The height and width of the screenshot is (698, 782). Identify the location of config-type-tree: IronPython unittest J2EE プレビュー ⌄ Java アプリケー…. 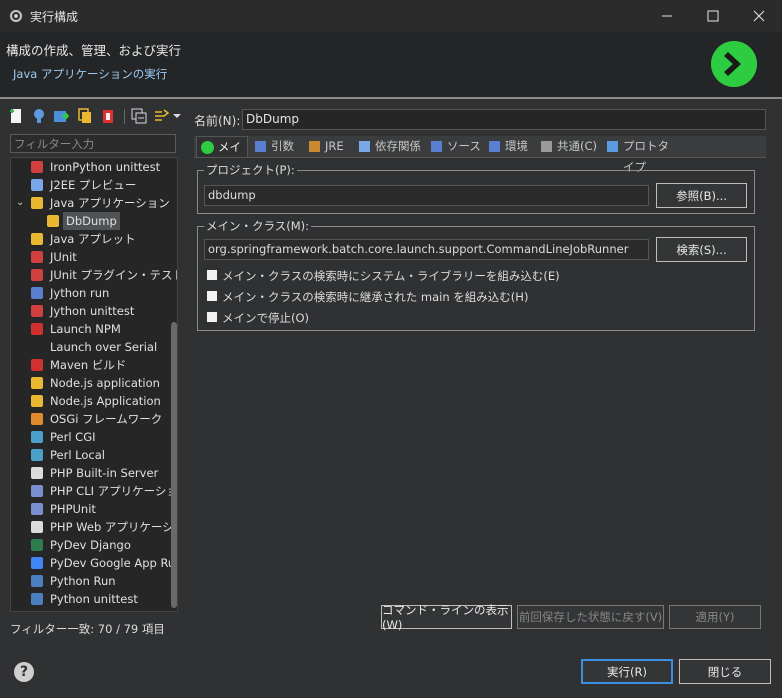
(94, 384).